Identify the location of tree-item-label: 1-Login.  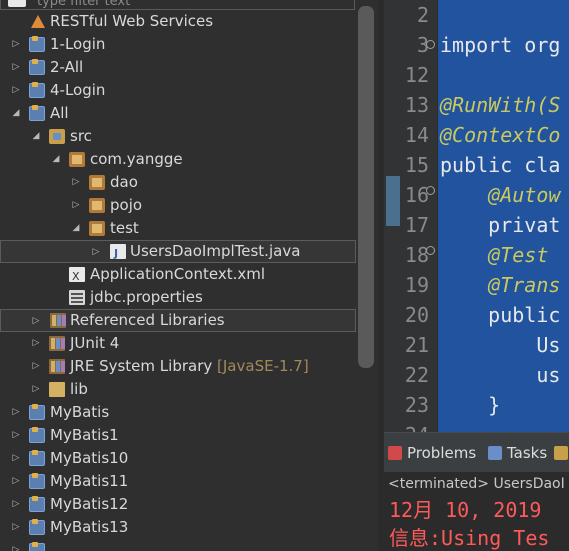
(78, 44).